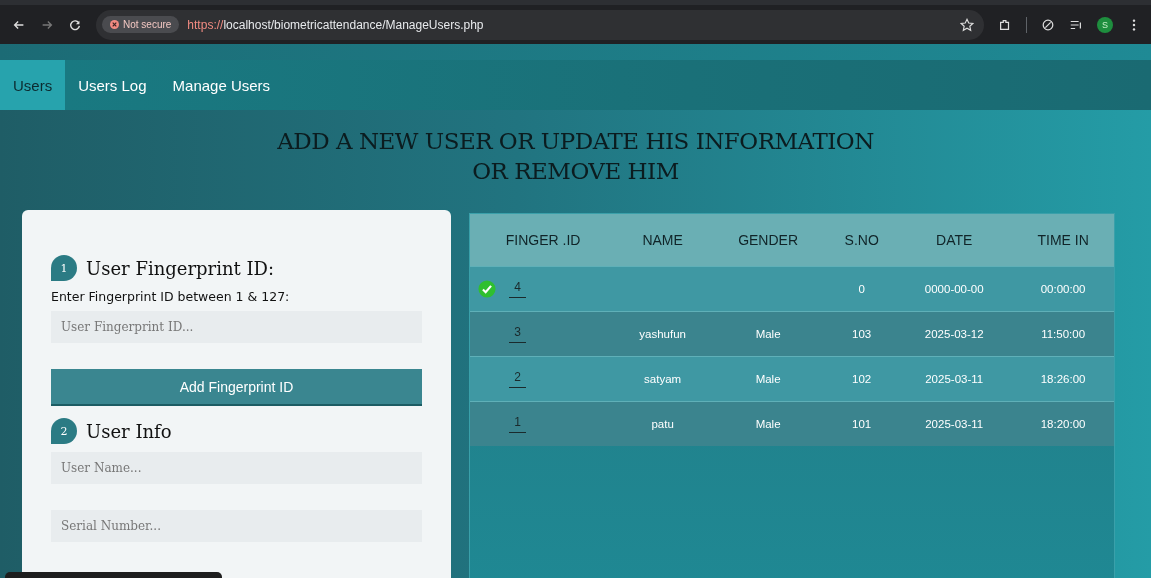 Image resolution: width=1151 pixels, height=578 pixels. Describe the element at coordinates (75, 24) in the screenshot. I see `reload-icon` at that location.